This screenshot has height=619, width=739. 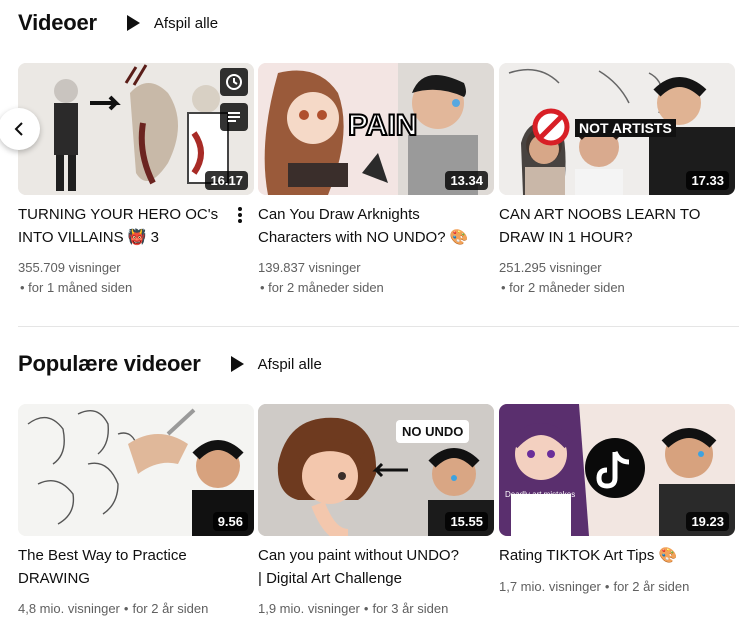 I want to click on title-line: DRAWING, so click(x=54, y=578).